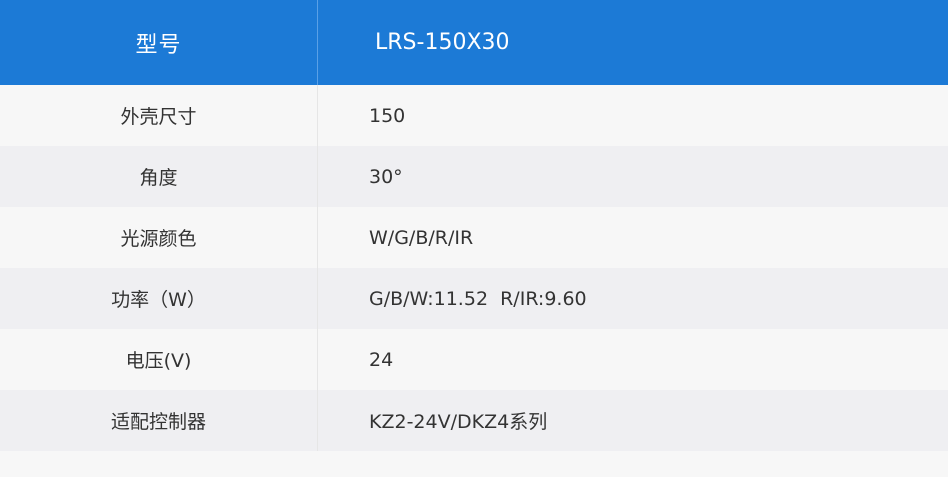  Describe the element at coordinates (158, 178) in the screenshot. I see `row-label-angle: 角度` at that location.